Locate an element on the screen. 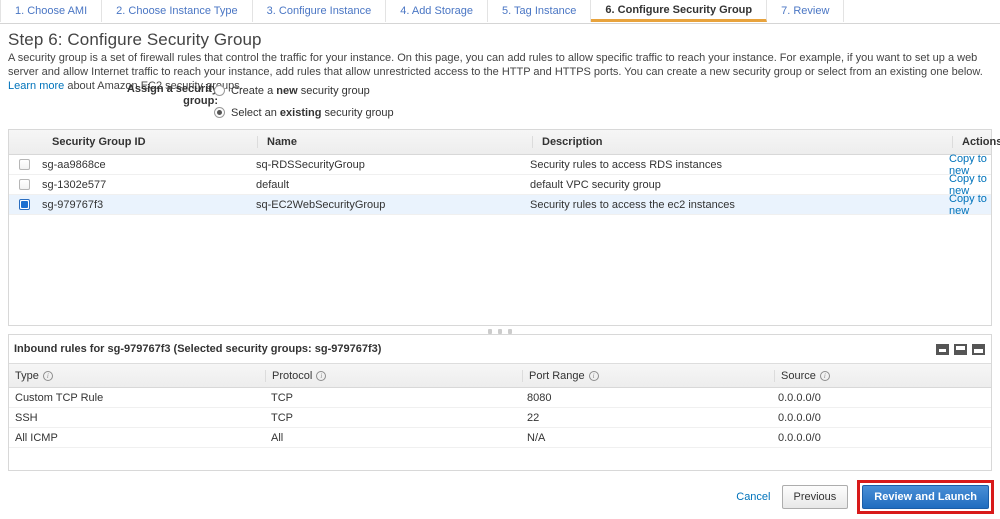 This screenshot has height=519, width=1000. radio-icon-select-existing is located at coordinates (219, 112).